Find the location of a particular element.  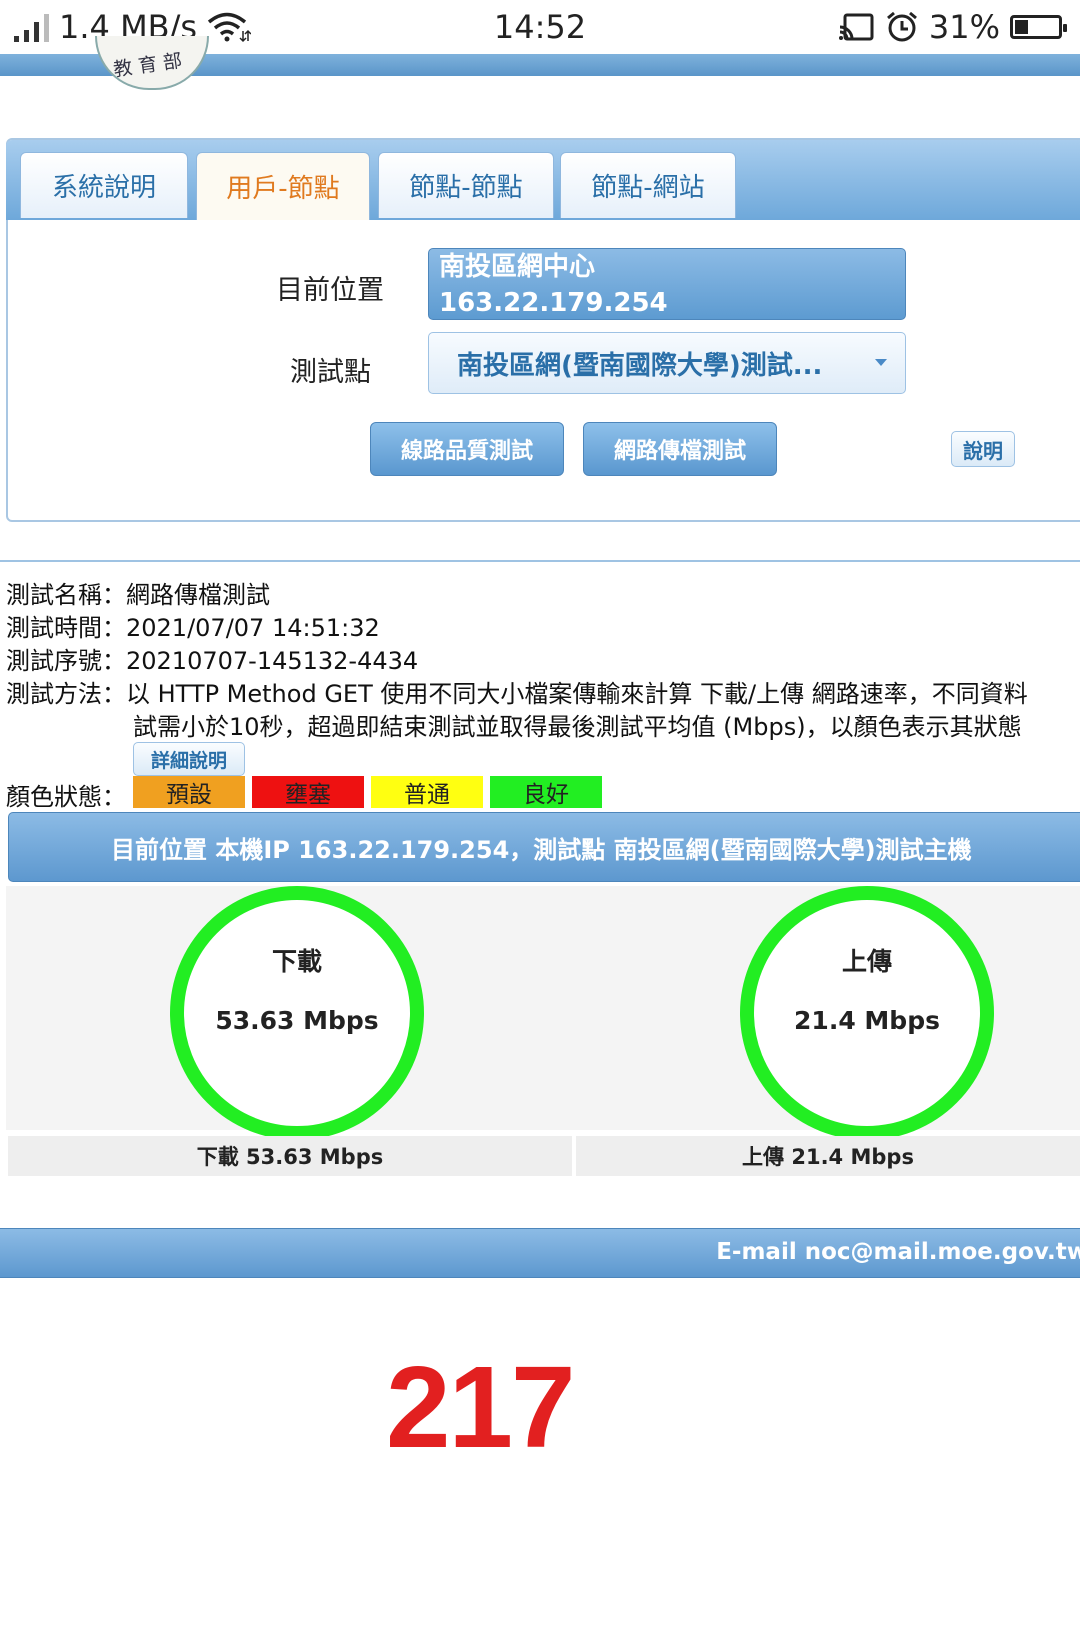

color-state-label: 顏色狀態： is located at coordinates (66, 797).